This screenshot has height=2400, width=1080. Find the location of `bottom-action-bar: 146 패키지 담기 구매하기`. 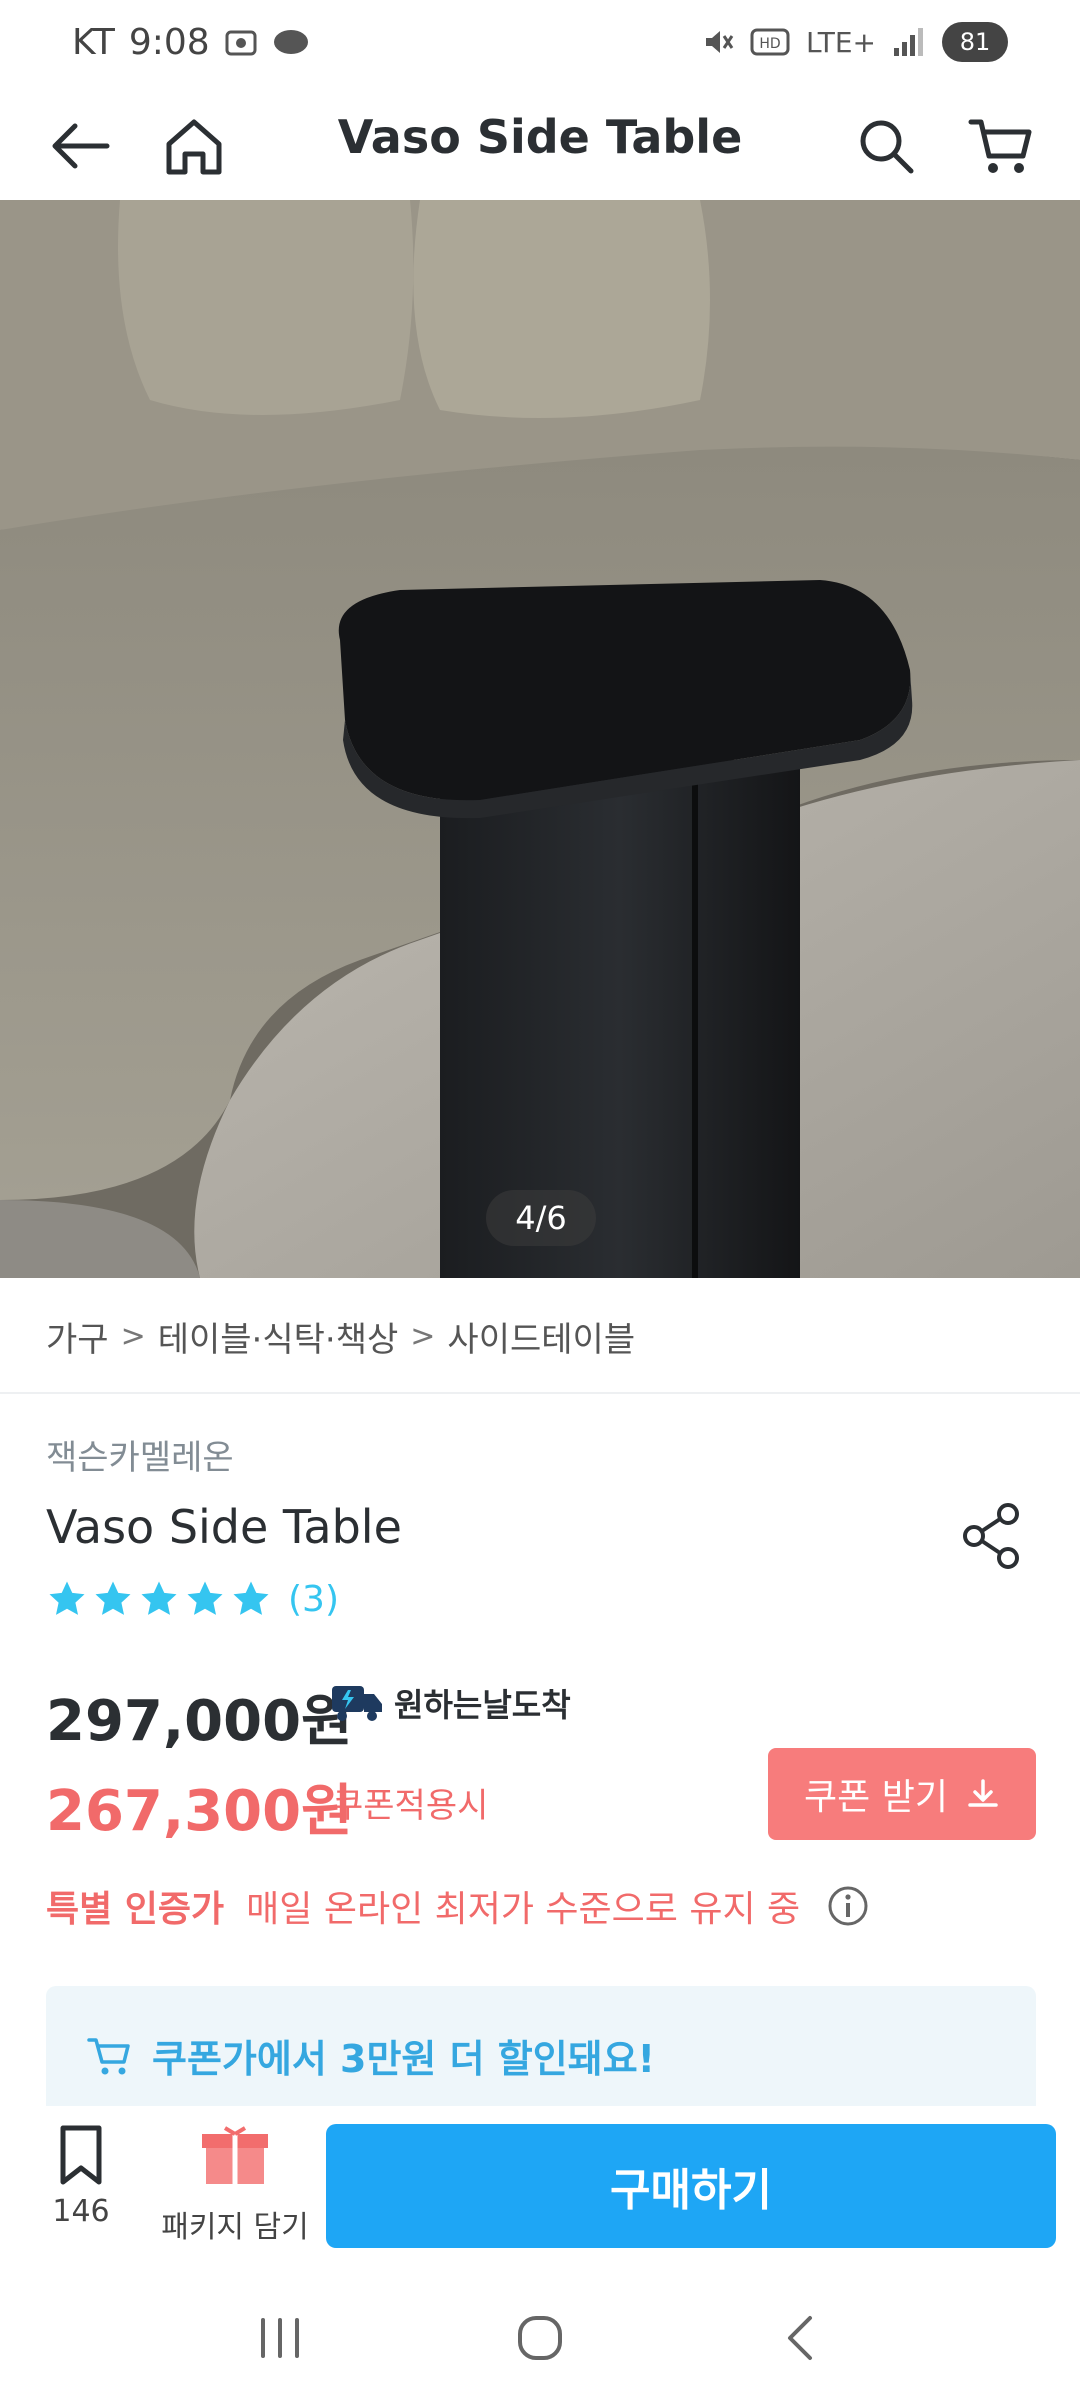

bottom-action-bar: 146 패키지 담기 구매하기 is located at coordinates (540, 2191).